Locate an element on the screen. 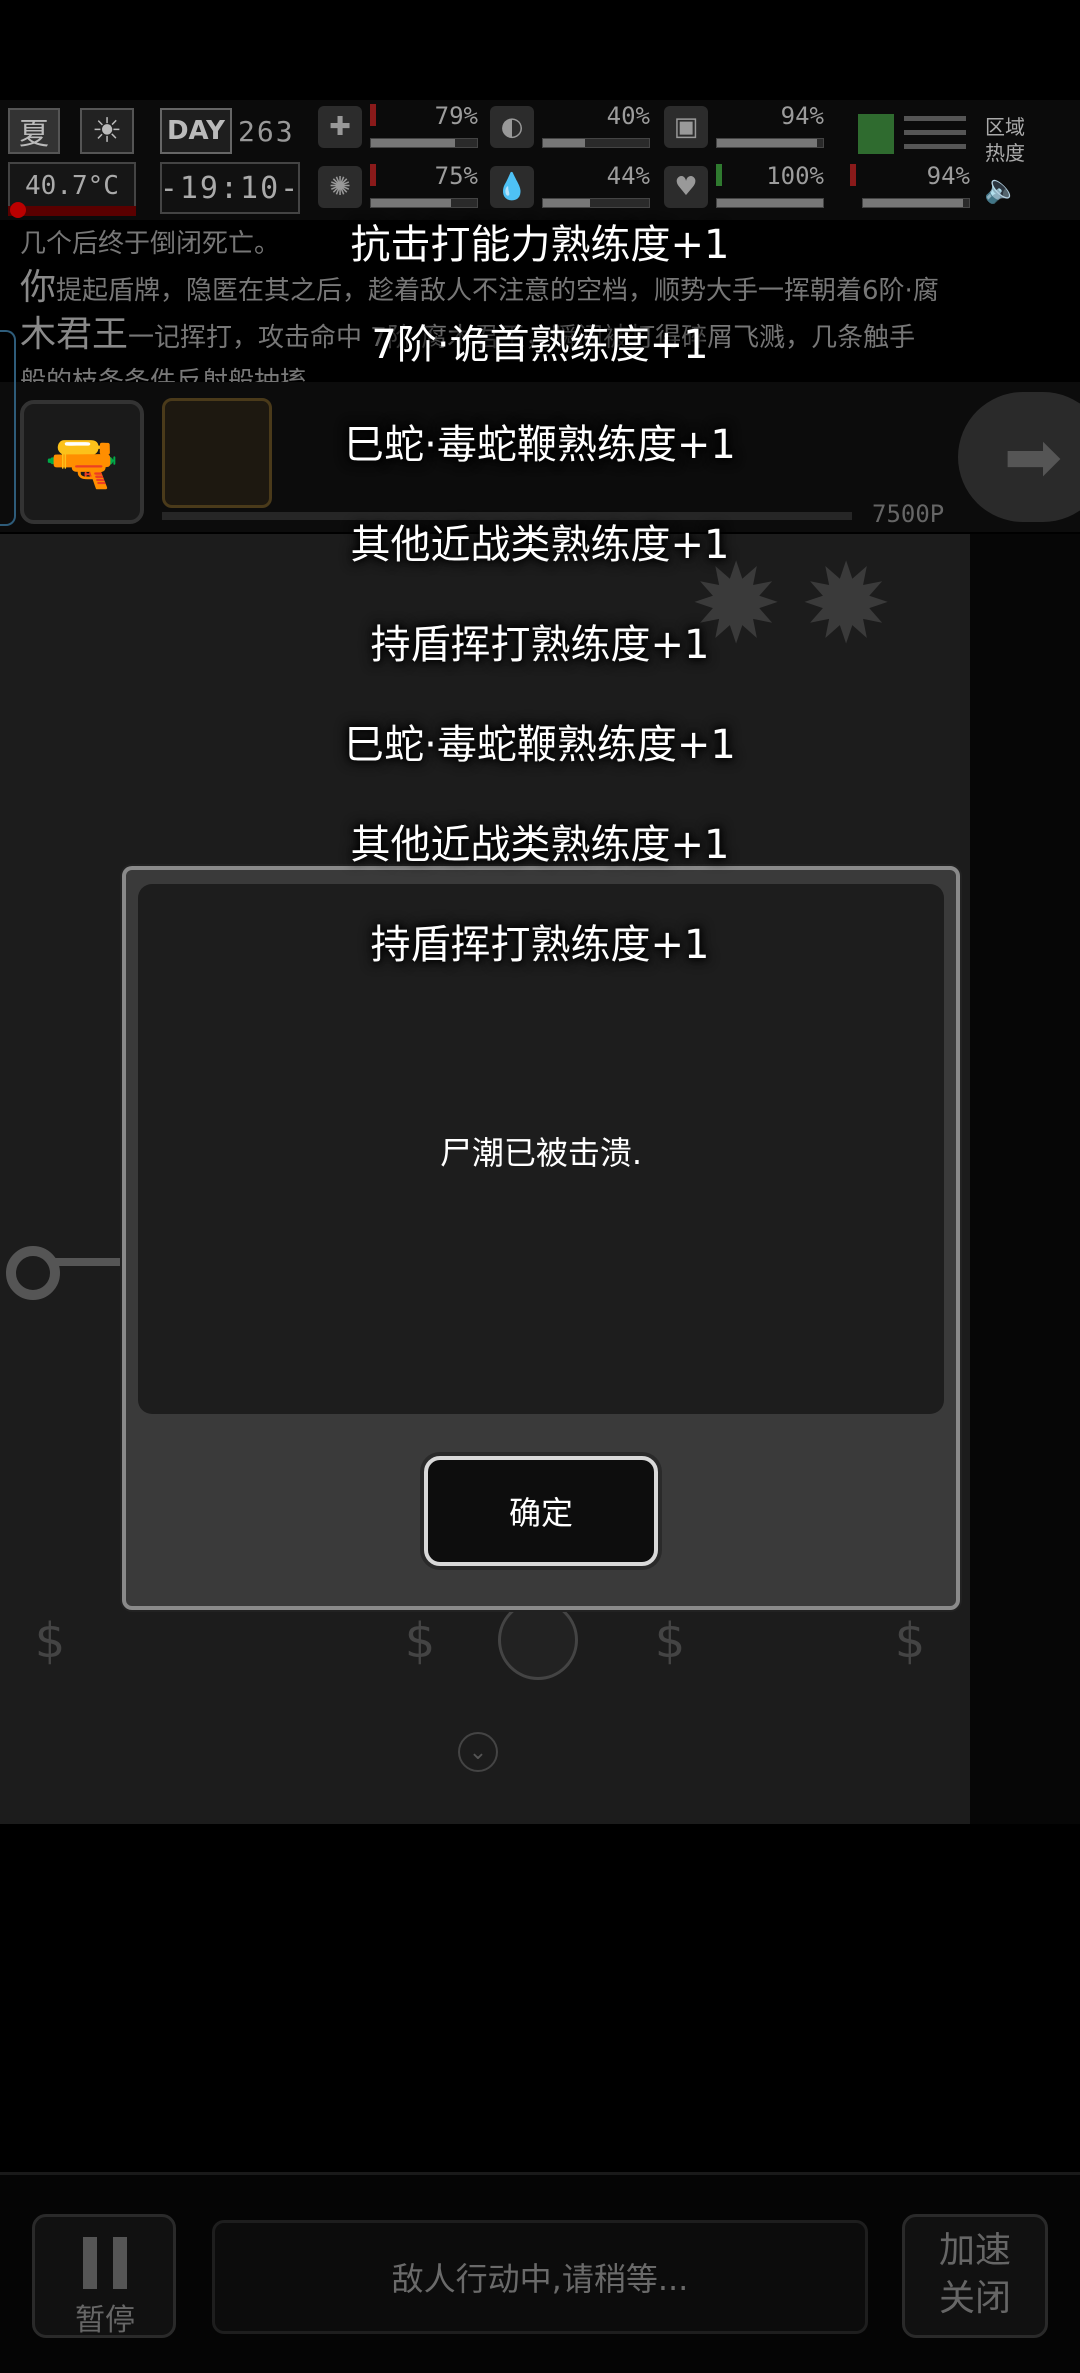 This screenshot has width=1080, height=2373. boot-icon is located at coordinates (876, 134).